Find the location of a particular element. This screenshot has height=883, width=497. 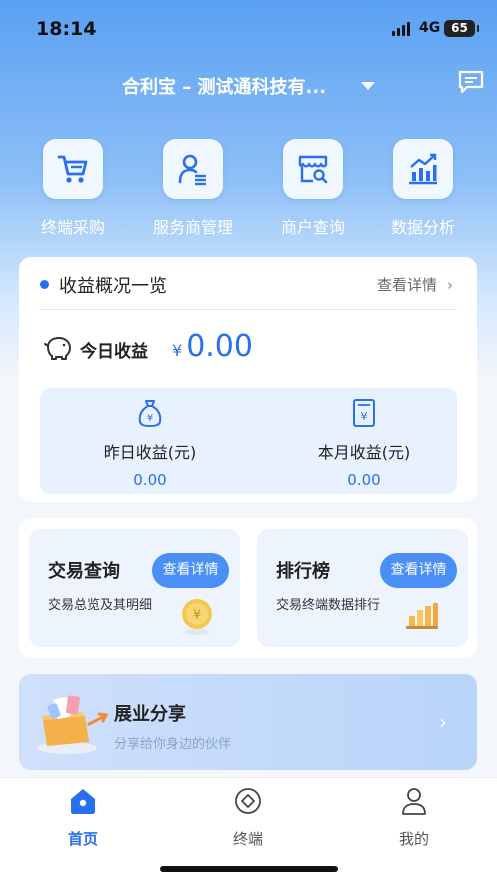

provider-icon is located at coordinates (193, 169).